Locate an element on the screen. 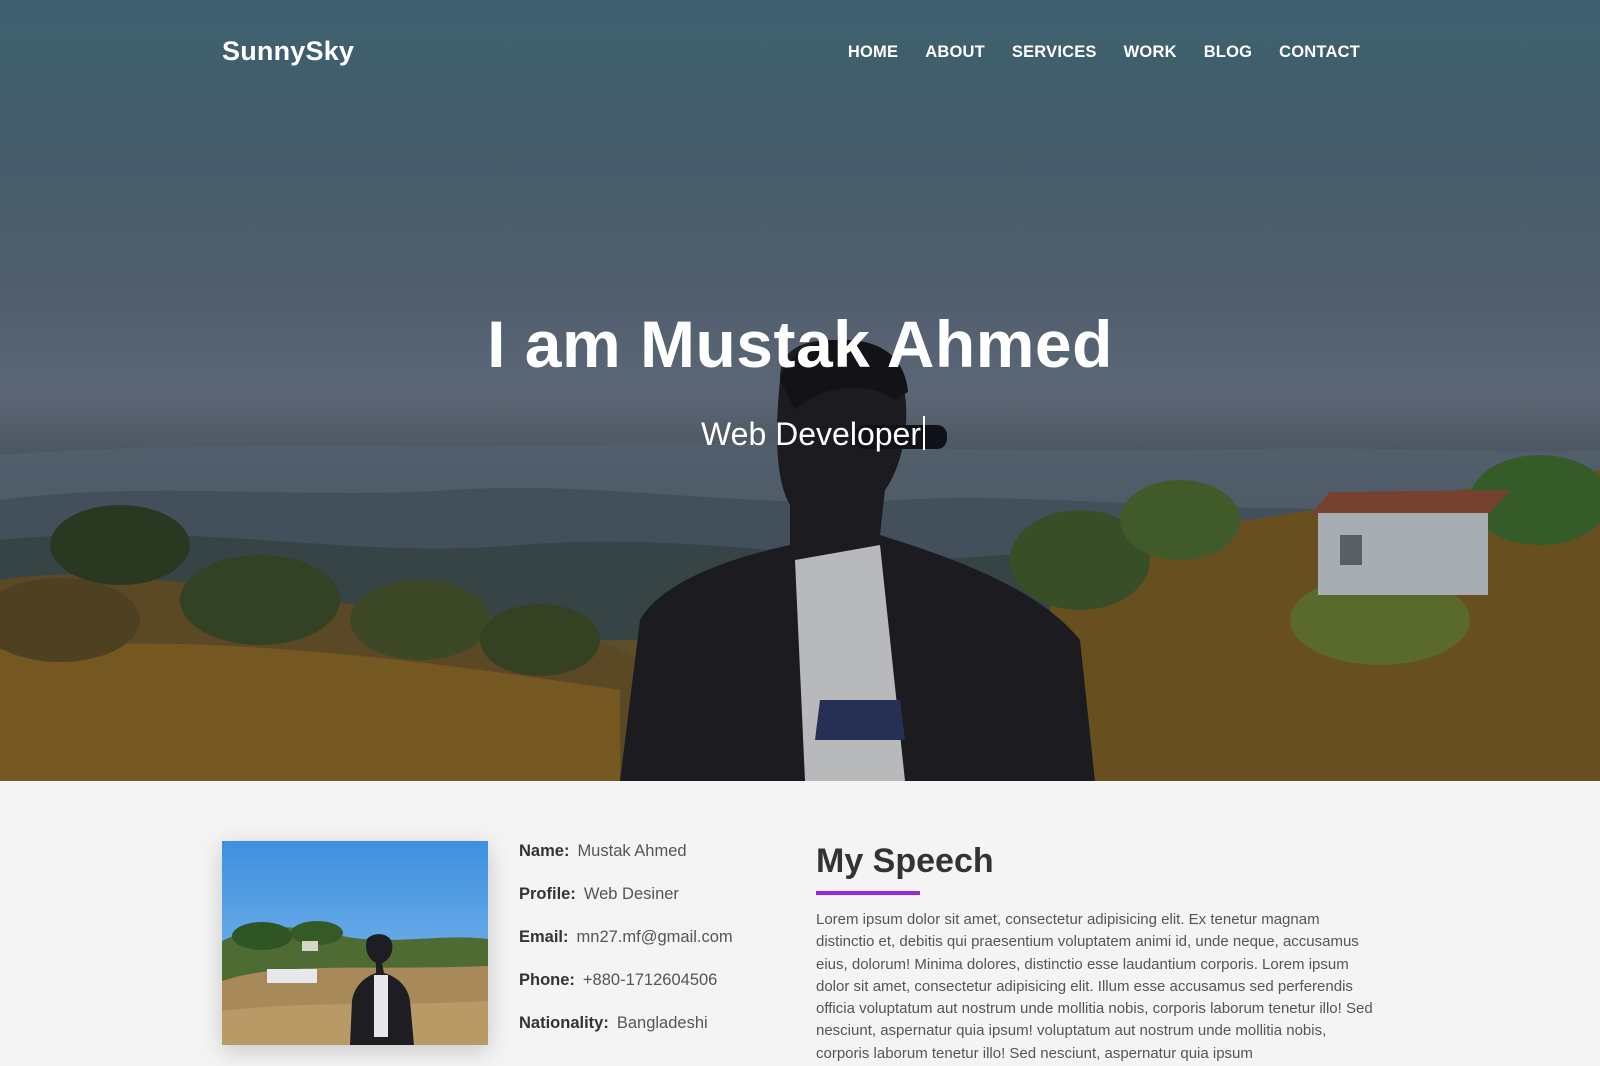 The image size is (1600, 1066). speech-heading: My Speech is located at coordinates (905, 861).